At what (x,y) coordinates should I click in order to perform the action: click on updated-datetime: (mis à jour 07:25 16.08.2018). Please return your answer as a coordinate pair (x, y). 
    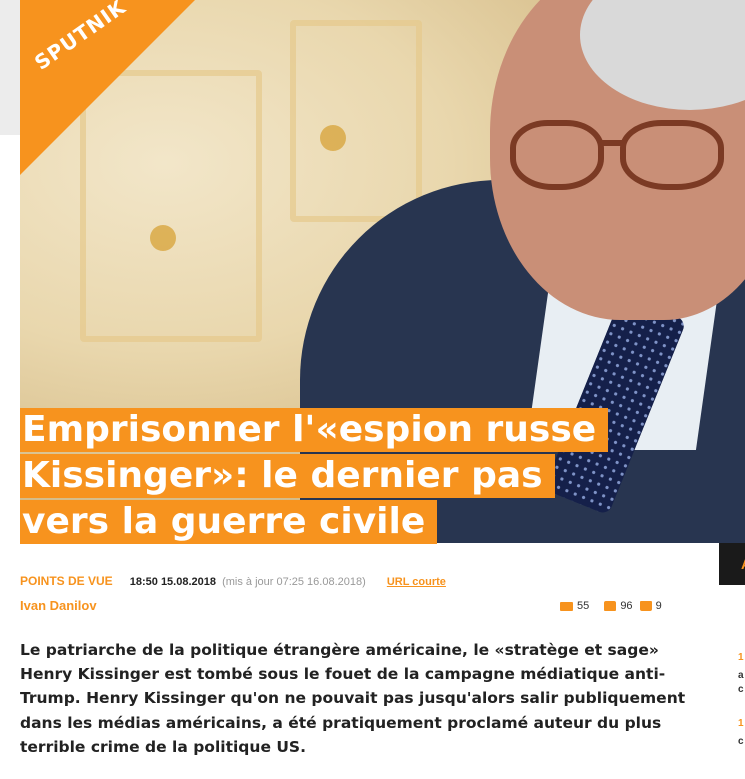
    Looking at the image, I should click on (294, 582).